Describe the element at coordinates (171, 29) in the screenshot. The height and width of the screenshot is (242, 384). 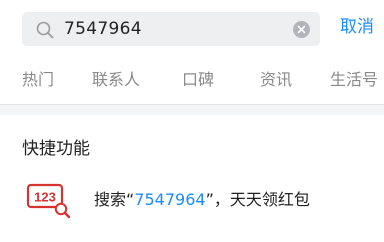
I see `search-input: 7547964` at that location.